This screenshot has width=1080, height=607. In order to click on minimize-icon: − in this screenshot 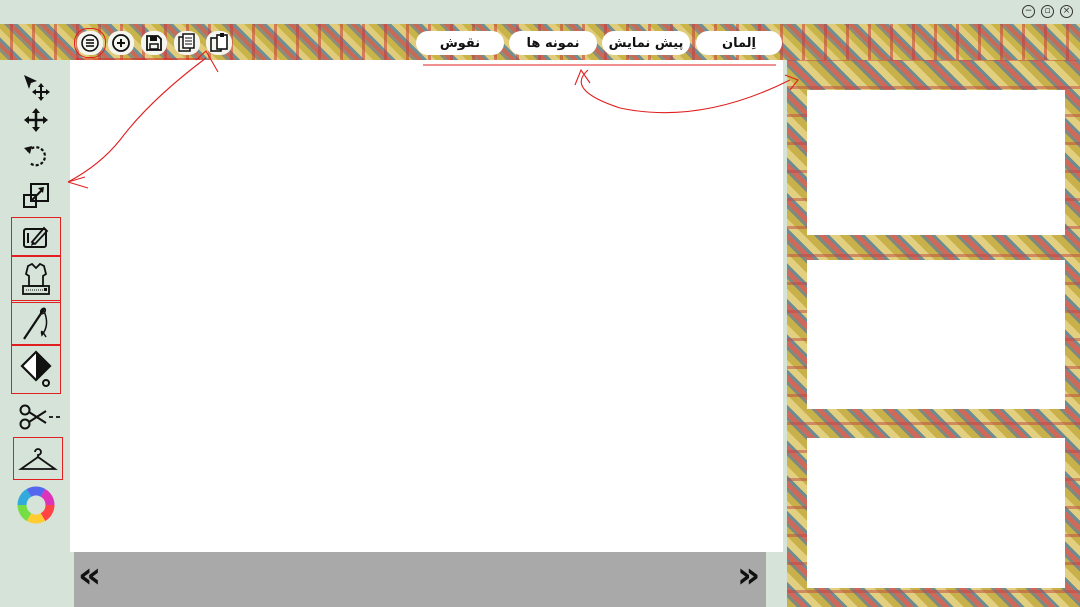, I will do `click(1028, 11)`.